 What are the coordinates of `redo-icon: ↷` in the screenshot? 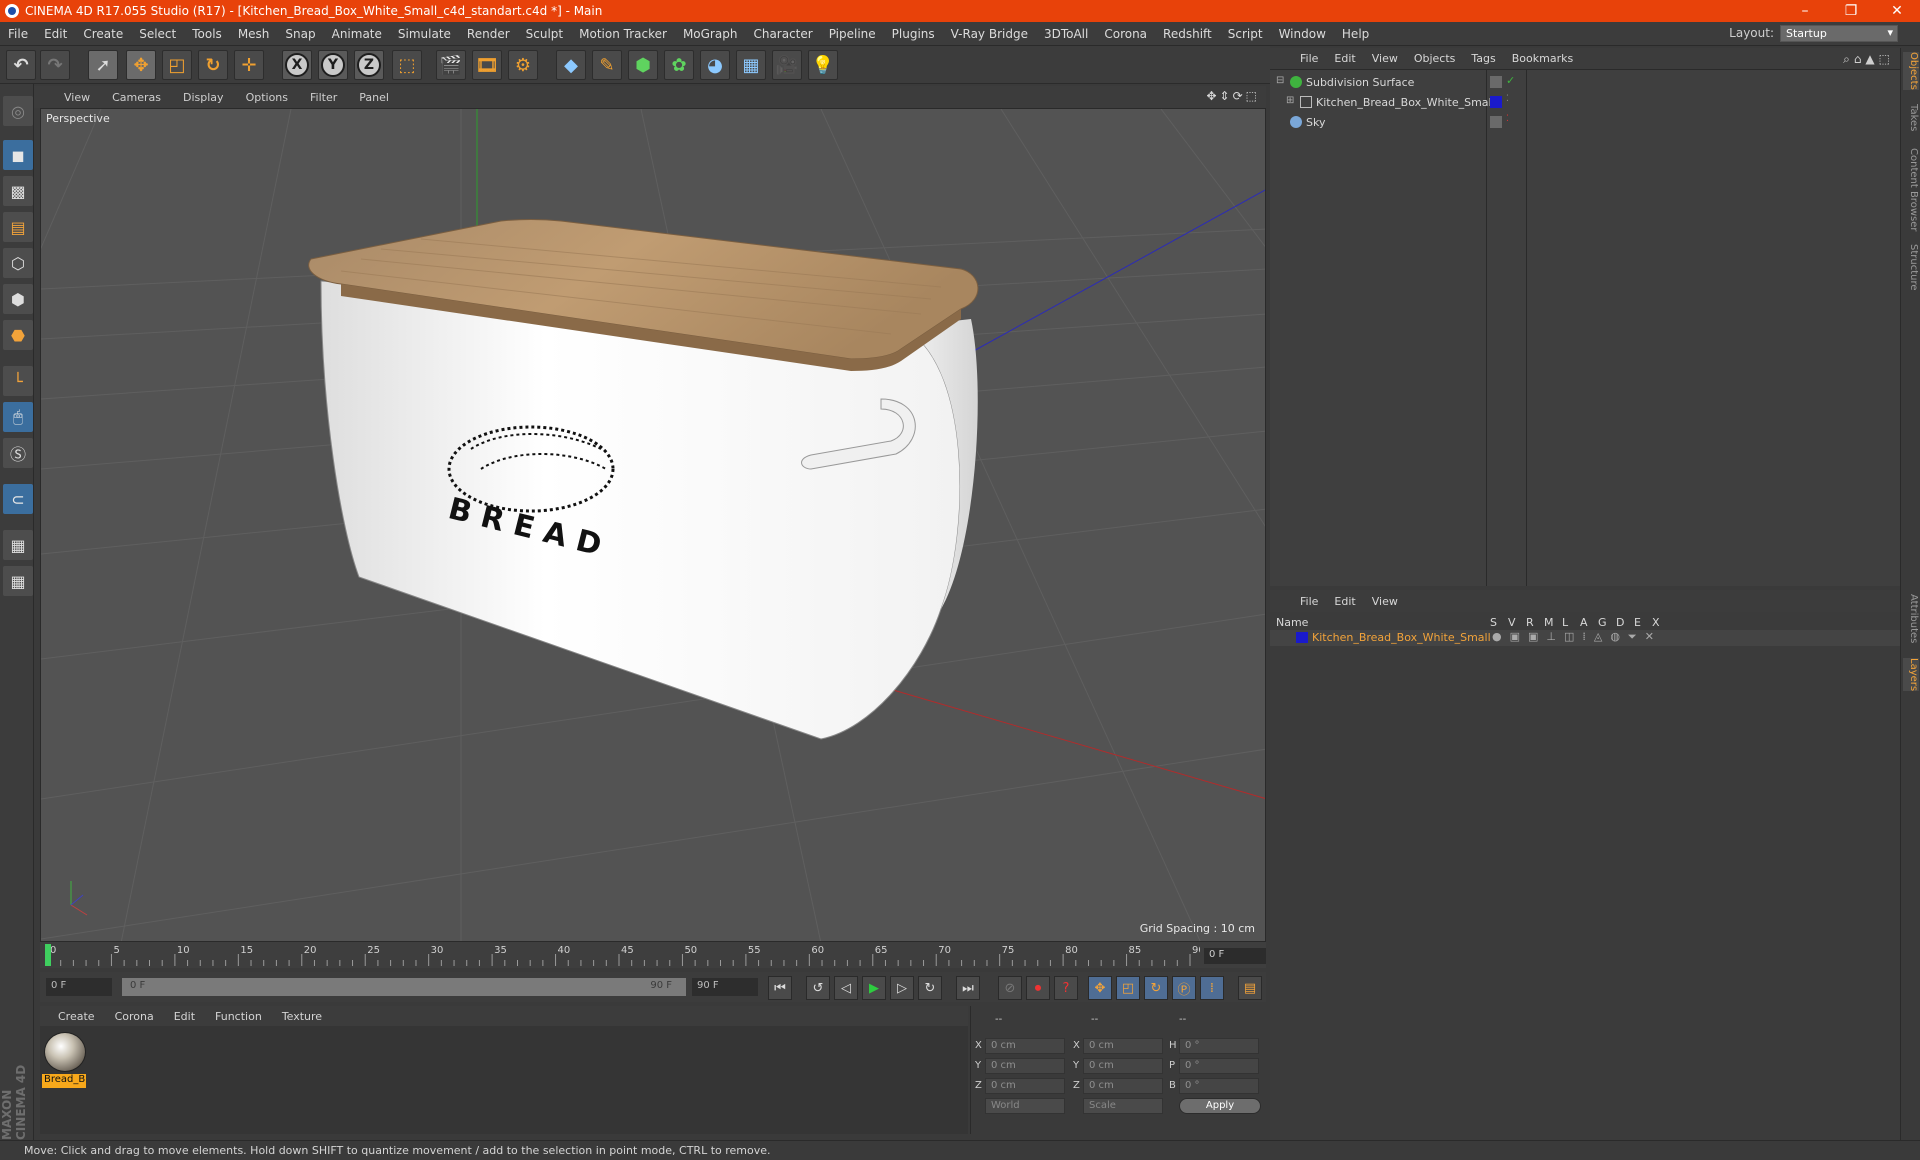 It's located at (55, 65).